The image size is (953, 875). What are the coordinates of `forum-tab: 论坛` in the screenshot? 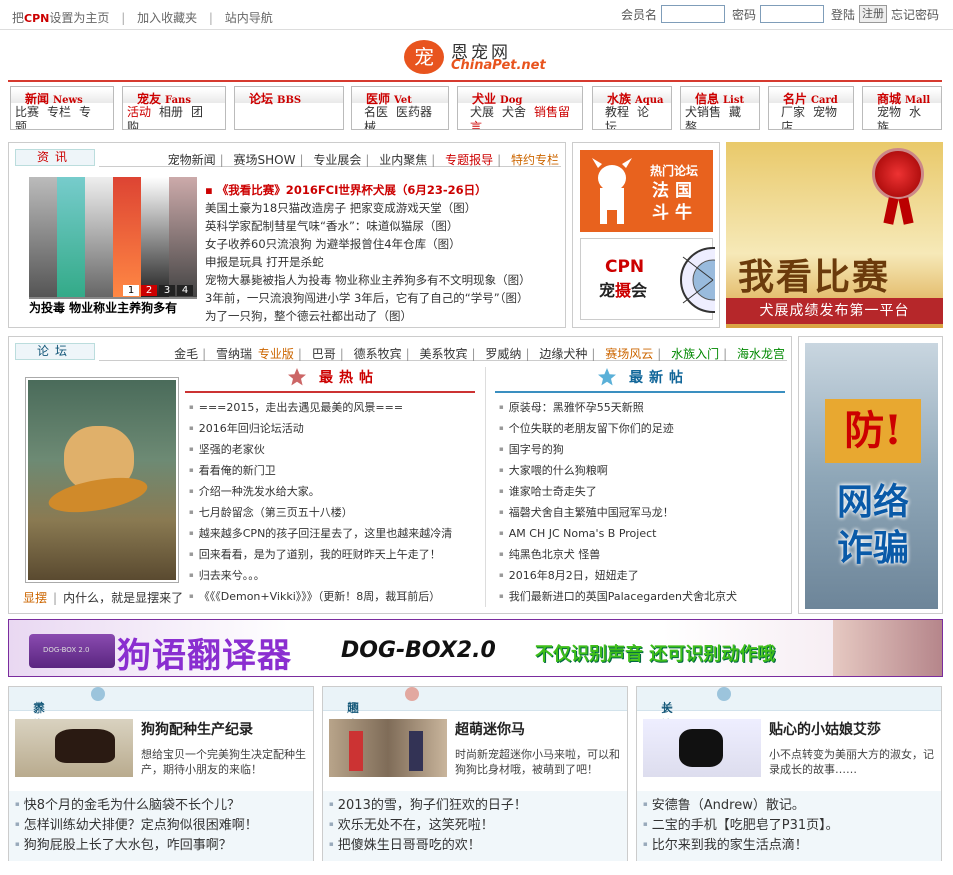 It's located at (55, 351).